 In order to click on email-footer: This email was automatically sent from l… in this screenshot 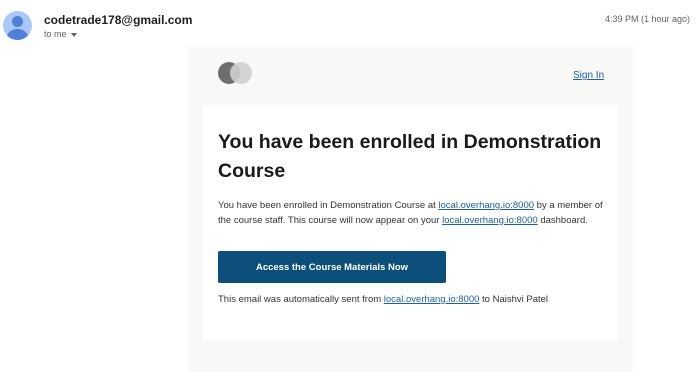, I will do `click(383, 299)`.